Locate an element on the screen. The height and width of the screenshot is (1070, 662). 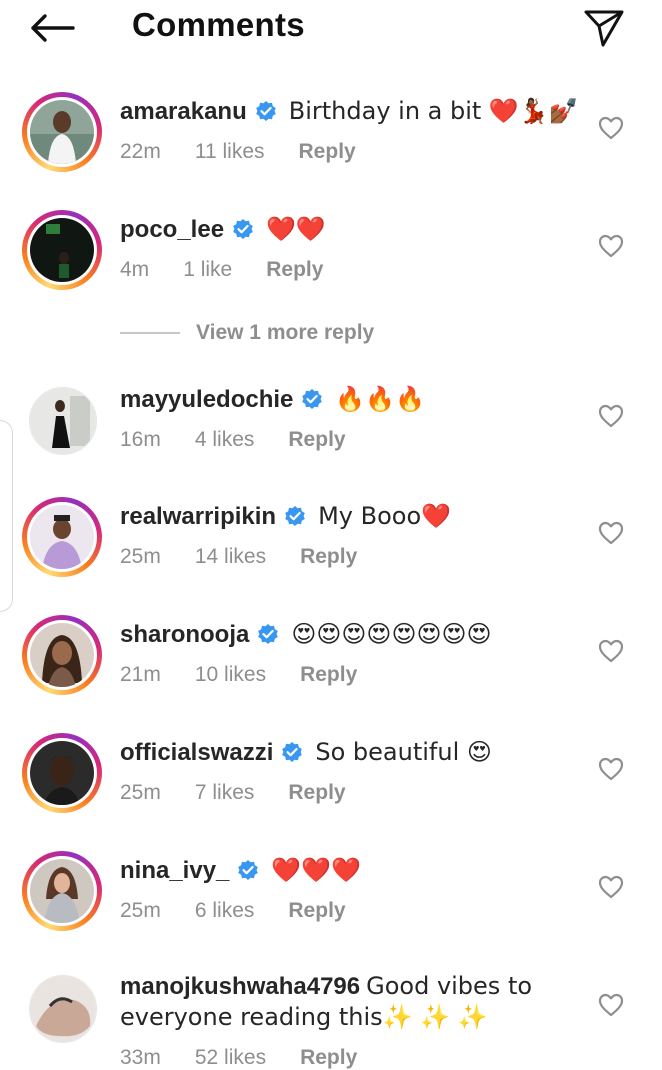
username: poco_lee is located at coordinates (172, 229).